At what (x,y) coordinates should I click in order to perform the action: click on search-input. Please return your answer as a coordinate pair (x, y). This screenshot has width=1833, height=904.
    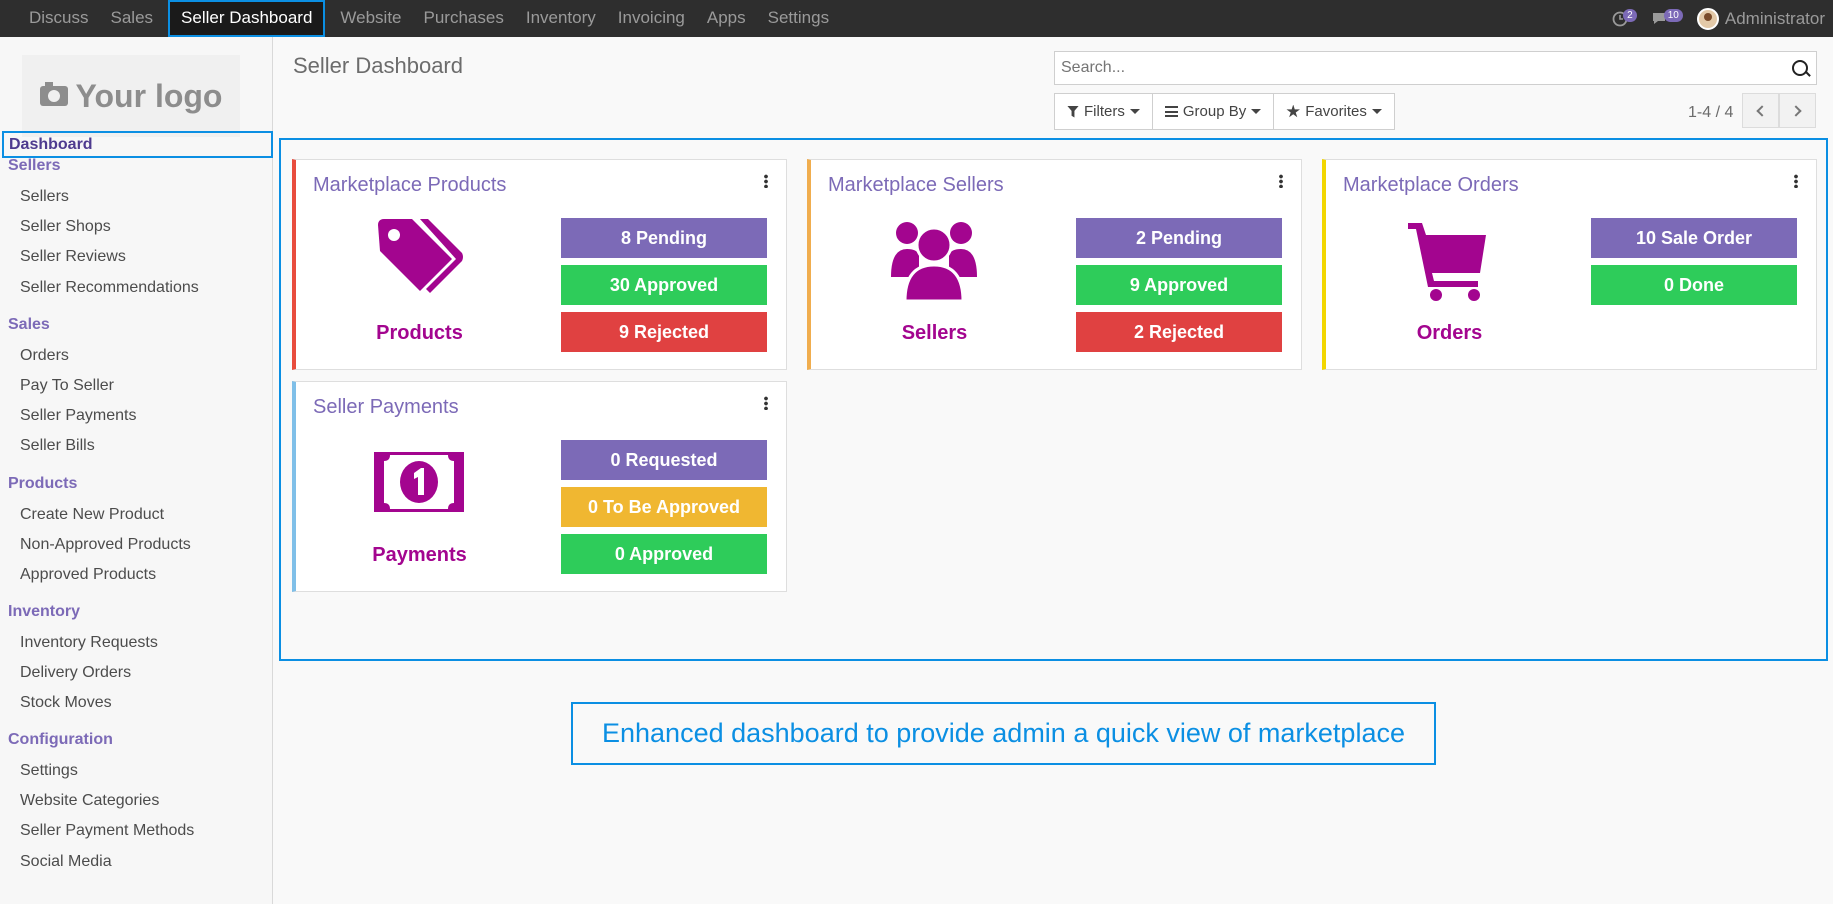
    Looking at the image, I should click on (1421, 68).